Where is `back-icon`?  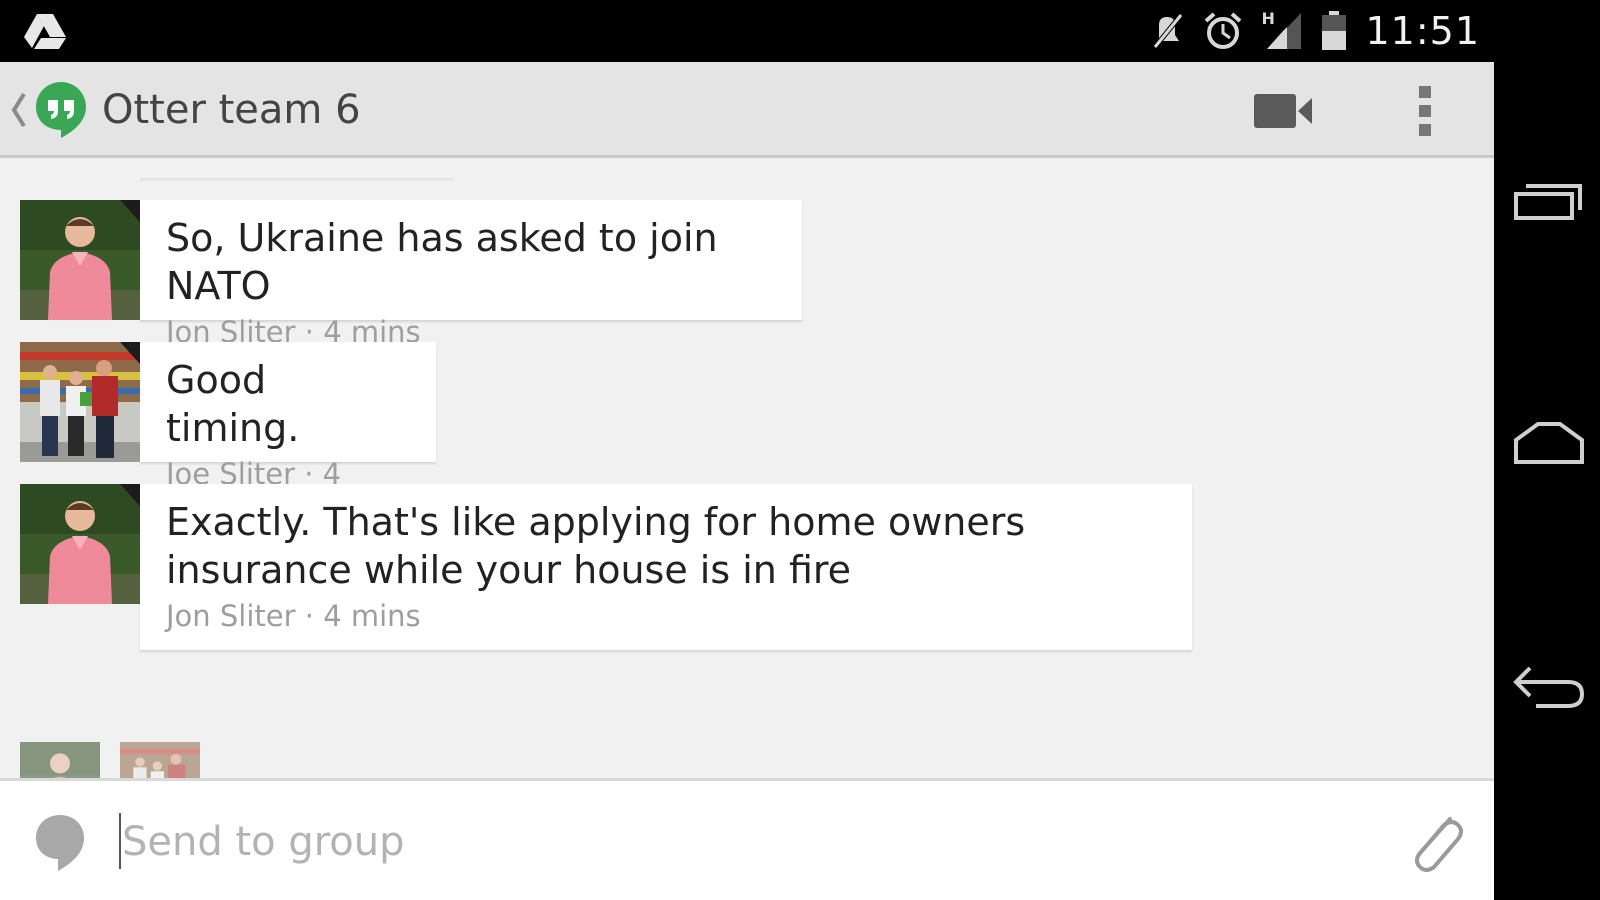
back-icon is located at coordinates (1549, 689).